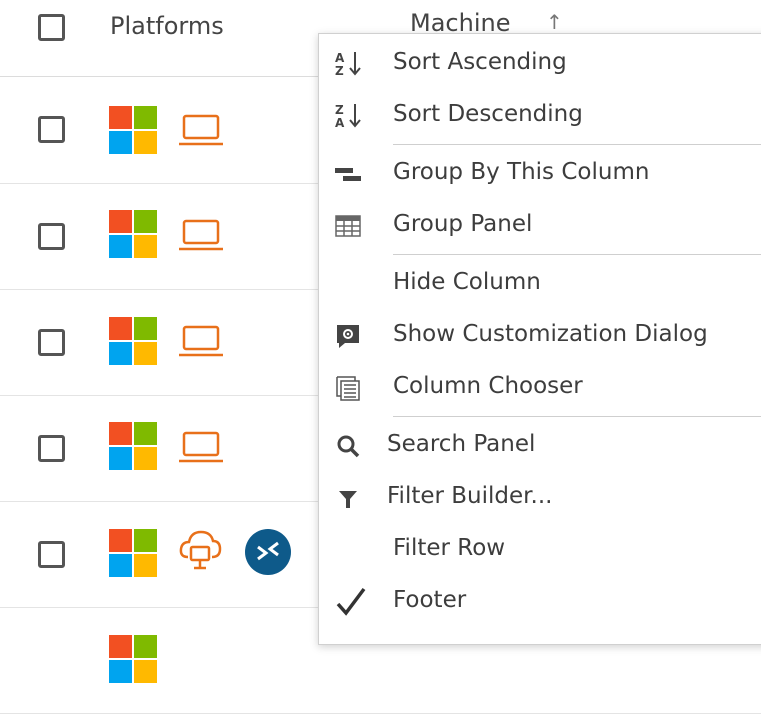 This screenshot has width=761, height=714. Describe the element at coordinates (461, 444) in the screenshot. I see `menu-item-label: Search Panel` at that location.